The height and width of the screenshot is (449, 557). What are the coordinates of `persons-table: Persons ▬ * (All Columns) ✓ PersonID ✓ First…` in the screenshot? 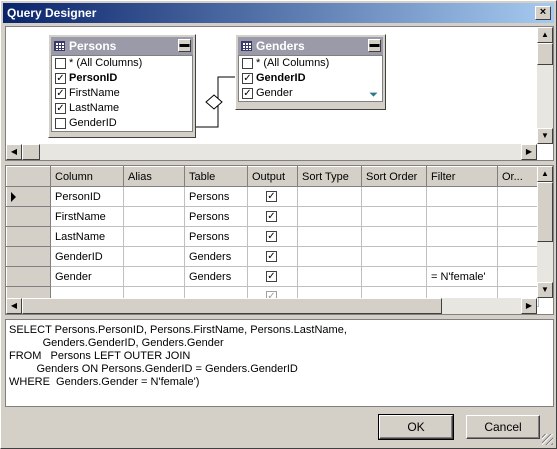 It's located at (122, 86).